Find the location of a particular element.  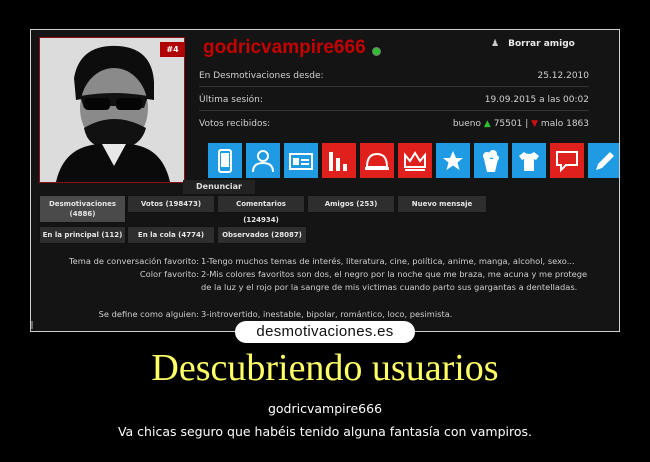

username: godricvampire666 is located at coordinates (284, 48).